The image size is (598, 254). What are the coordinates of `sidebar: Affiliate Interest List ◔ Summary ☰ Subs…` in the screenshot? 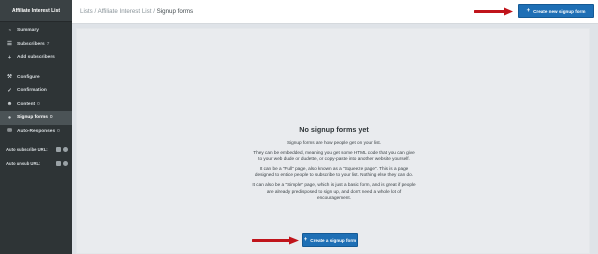 It's located at (36, 127).